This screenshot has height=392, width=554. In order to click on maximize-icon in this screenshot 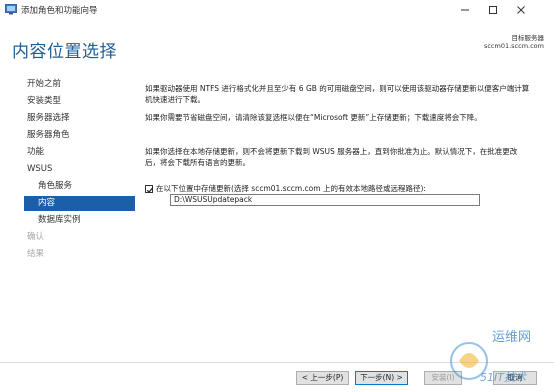, I will do `click(493, 10)`.